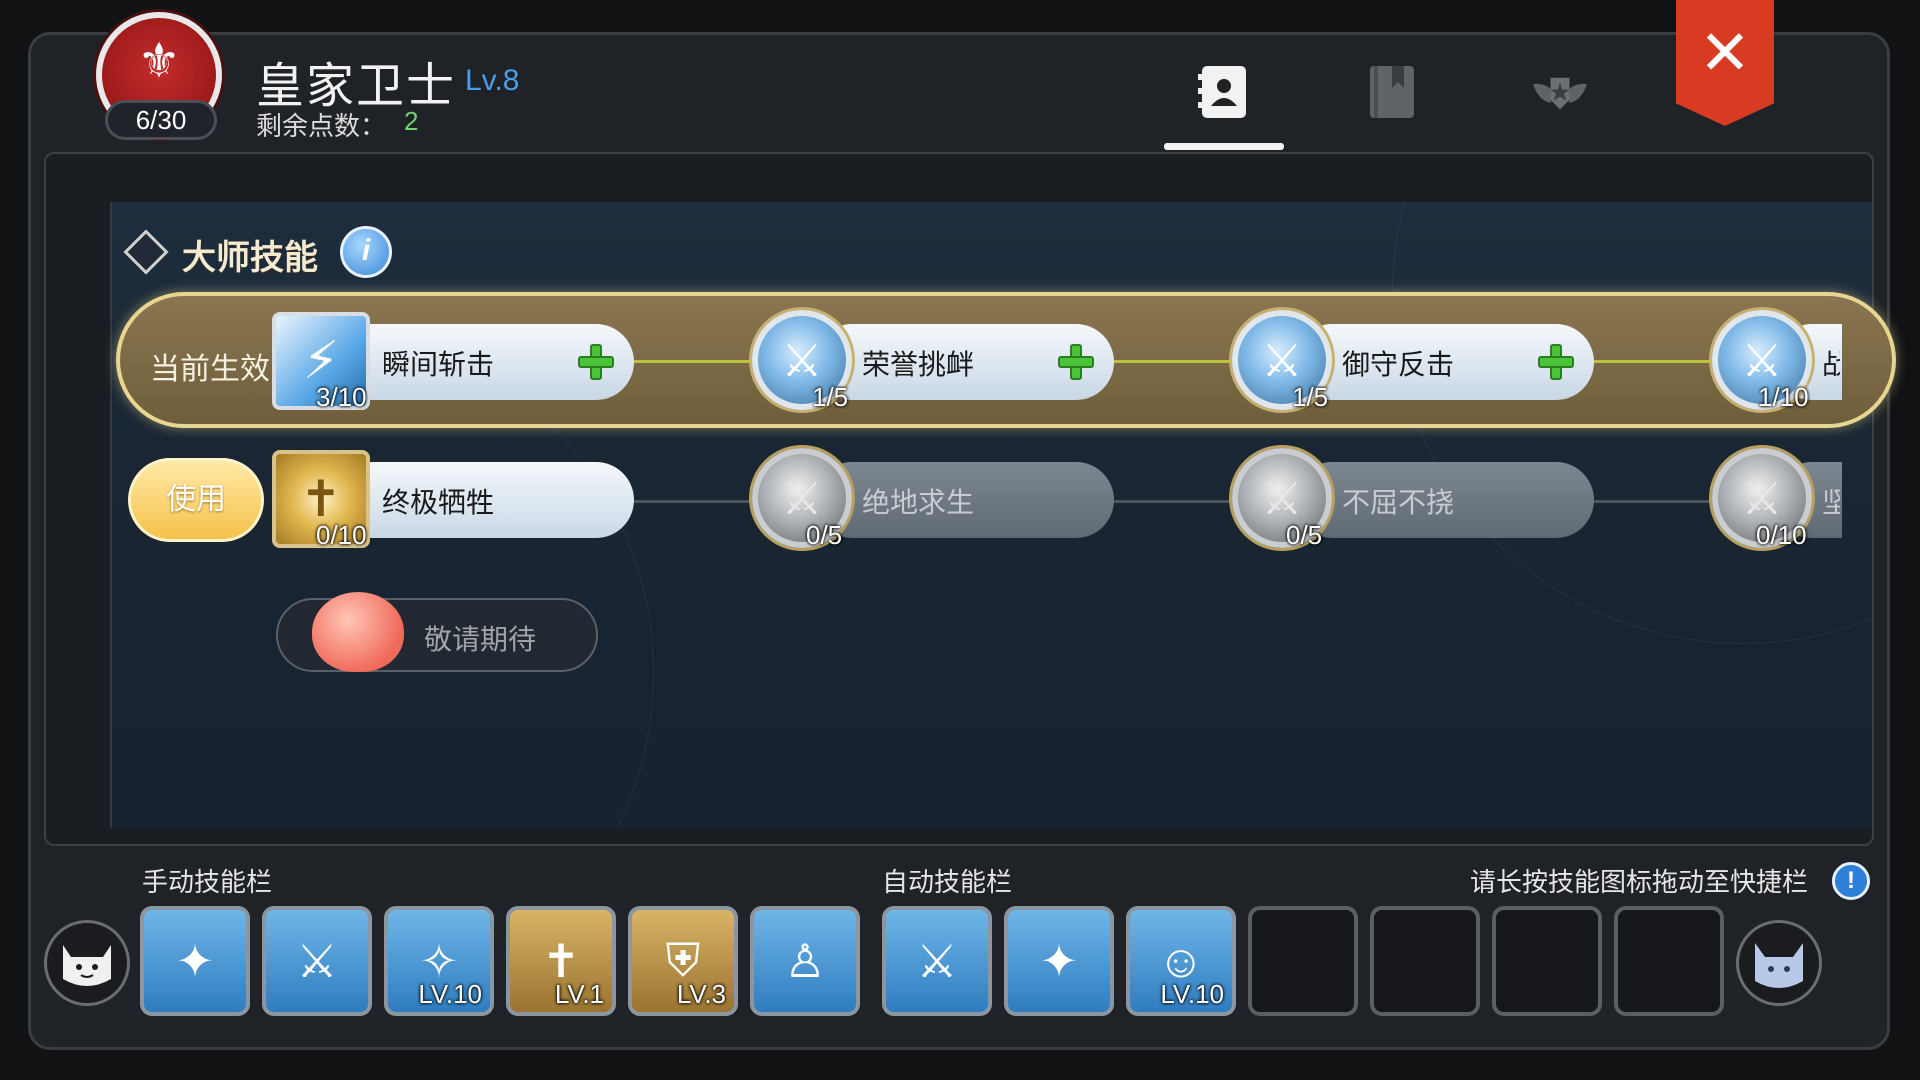  Describe the element at coordinates (161, 120) in the screenshot. I see `skill-progress: 6/30` at that location.